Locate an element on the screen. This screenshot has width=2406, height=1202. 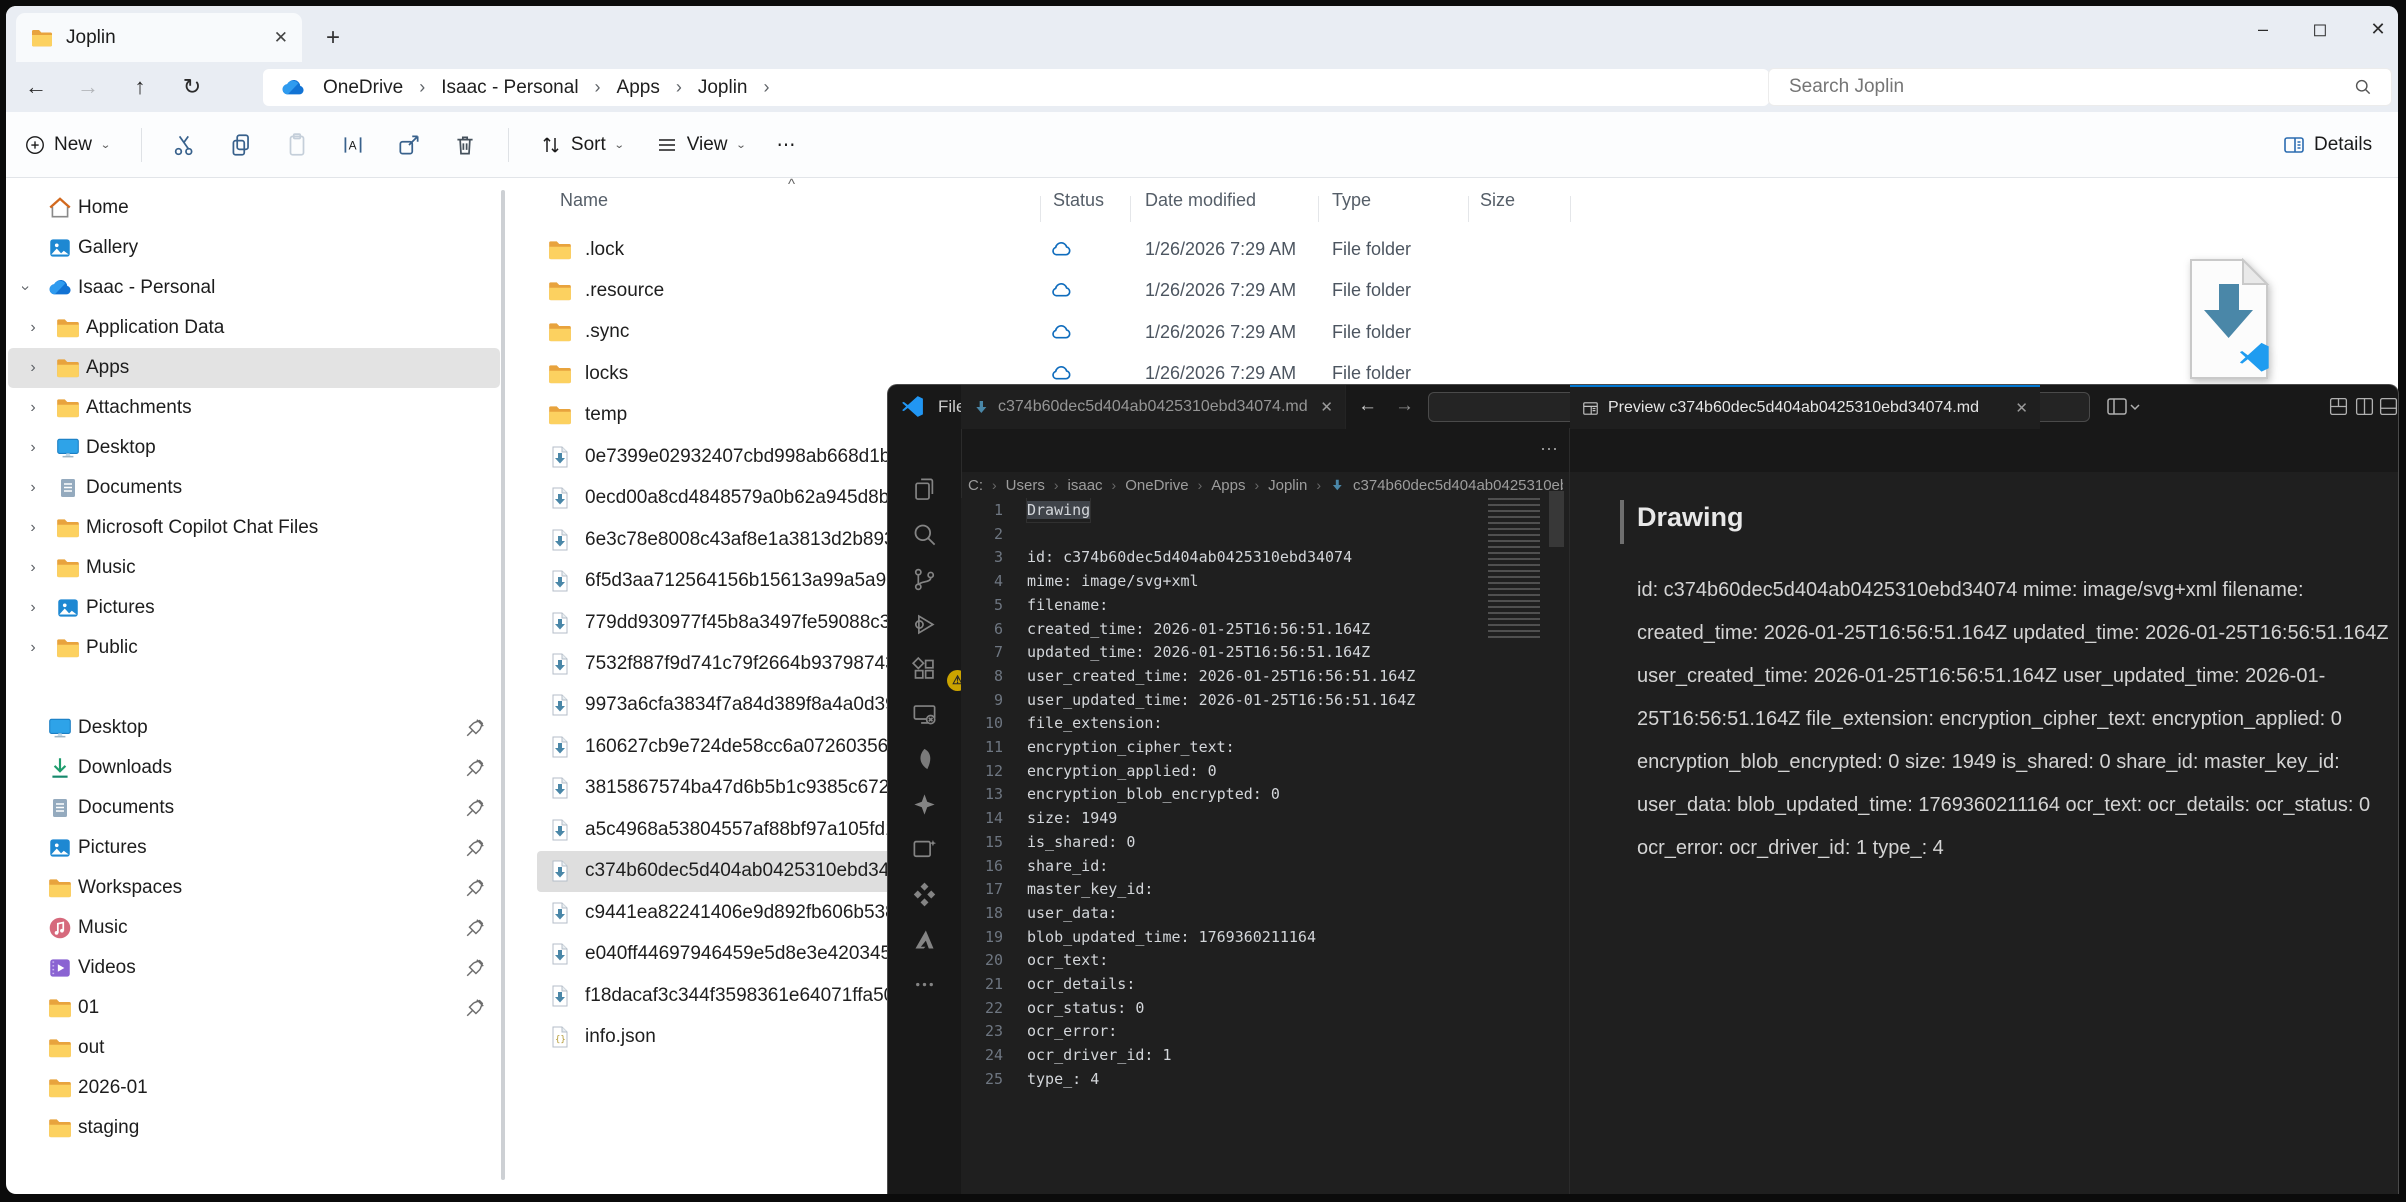
code-line: 2 is located at coordinates (1264, 534).